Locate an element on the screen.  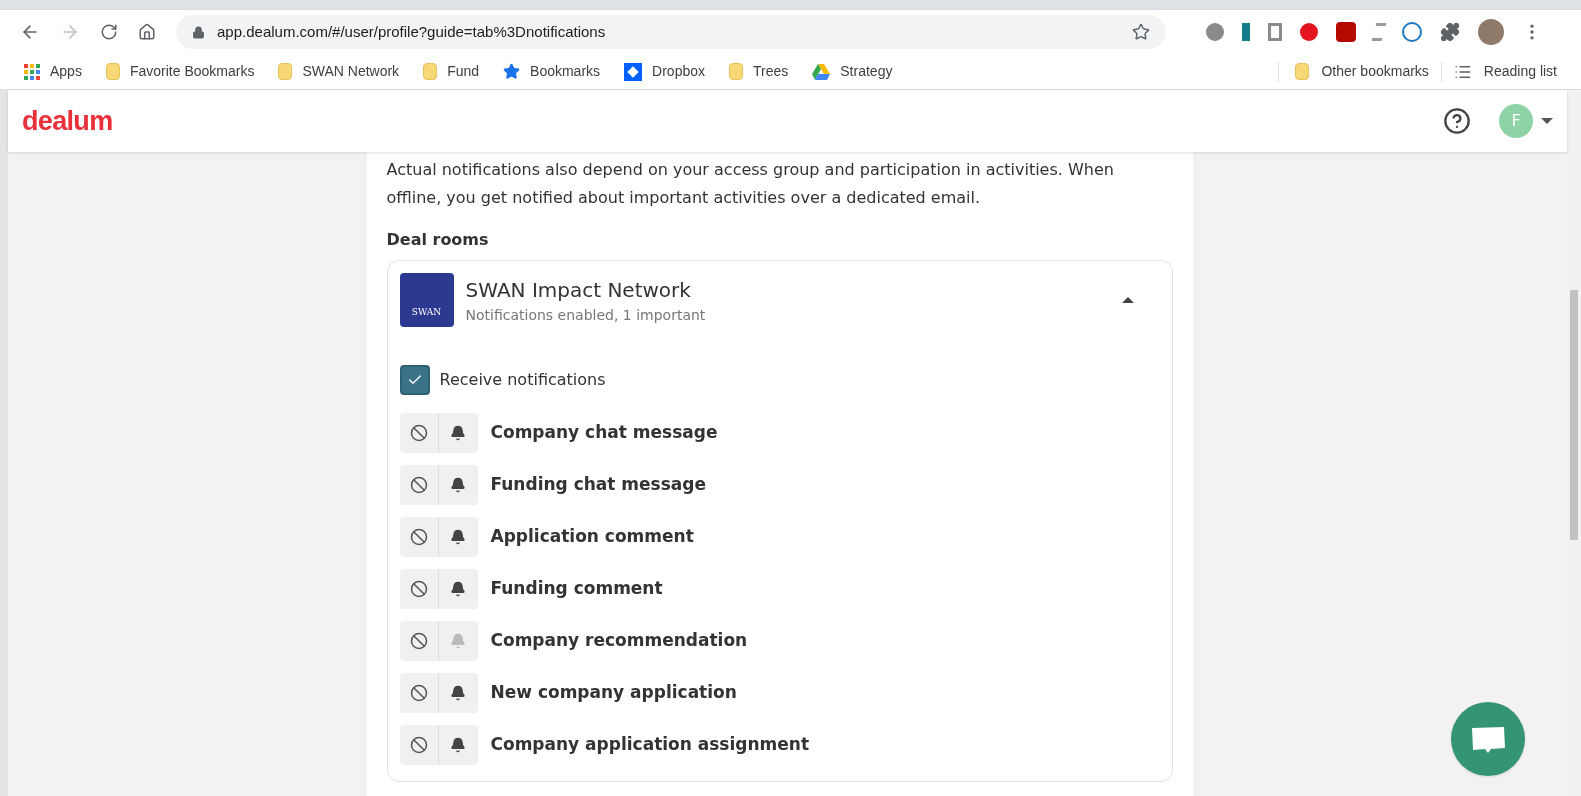
box-icon is located at coordinates (633, 71).